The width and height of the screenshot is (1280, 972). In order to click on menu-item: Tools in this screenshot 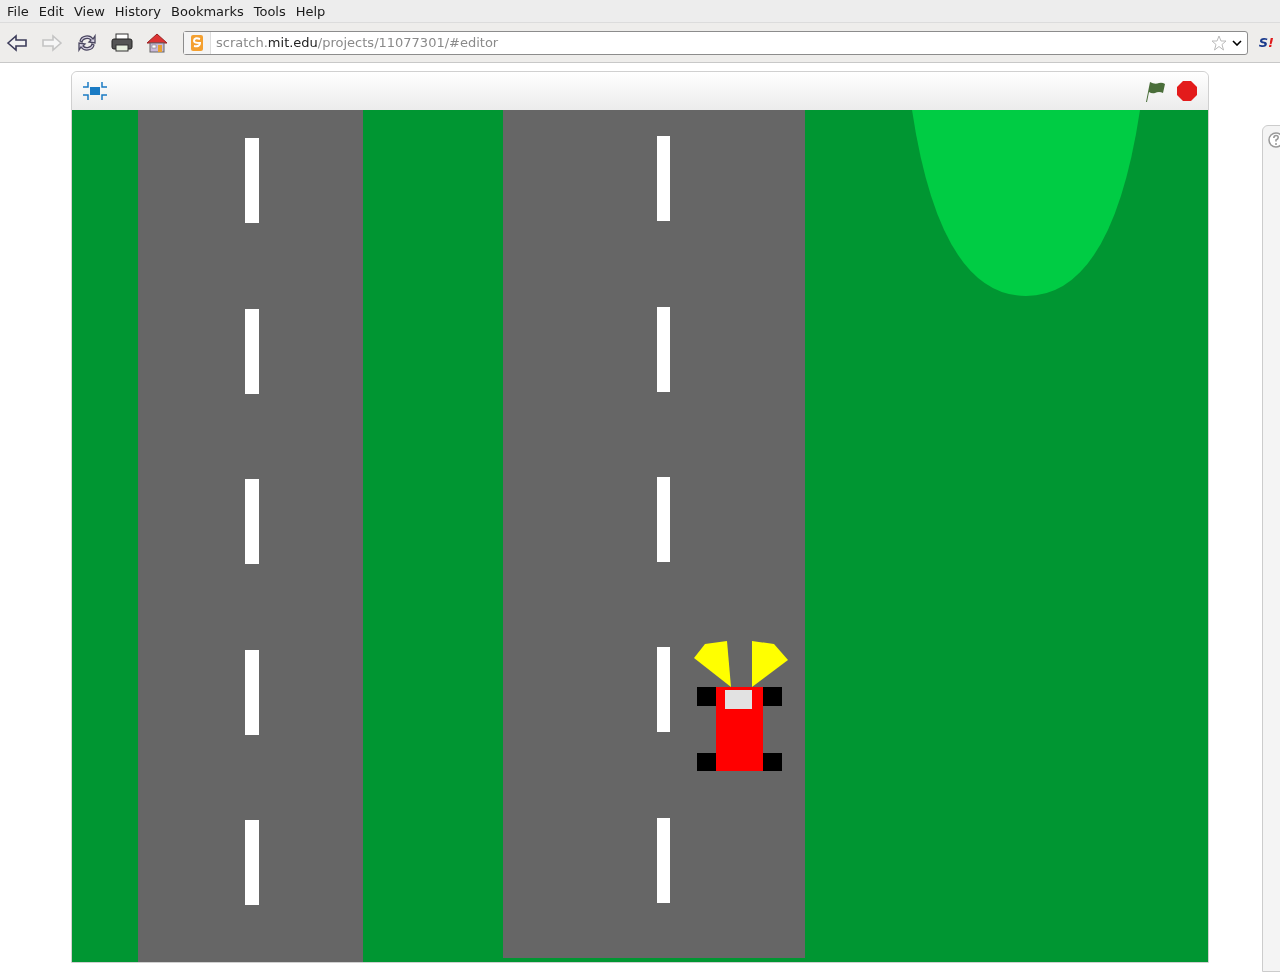, I will do `click(269, 11)`.